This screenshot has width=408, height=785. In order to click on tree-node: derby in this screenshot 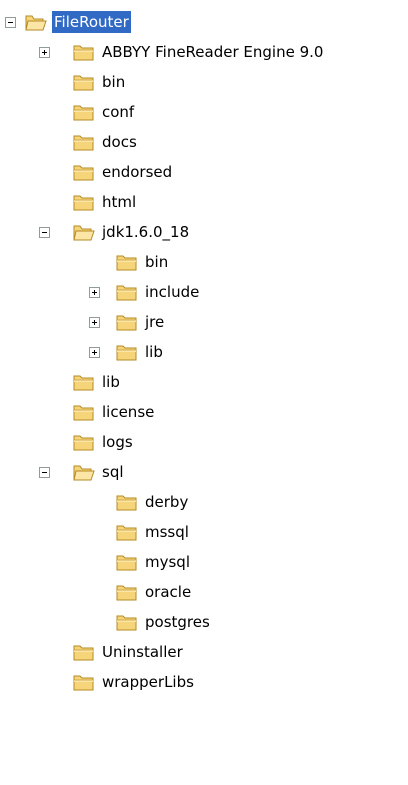, I will do `click(204, 502)`.